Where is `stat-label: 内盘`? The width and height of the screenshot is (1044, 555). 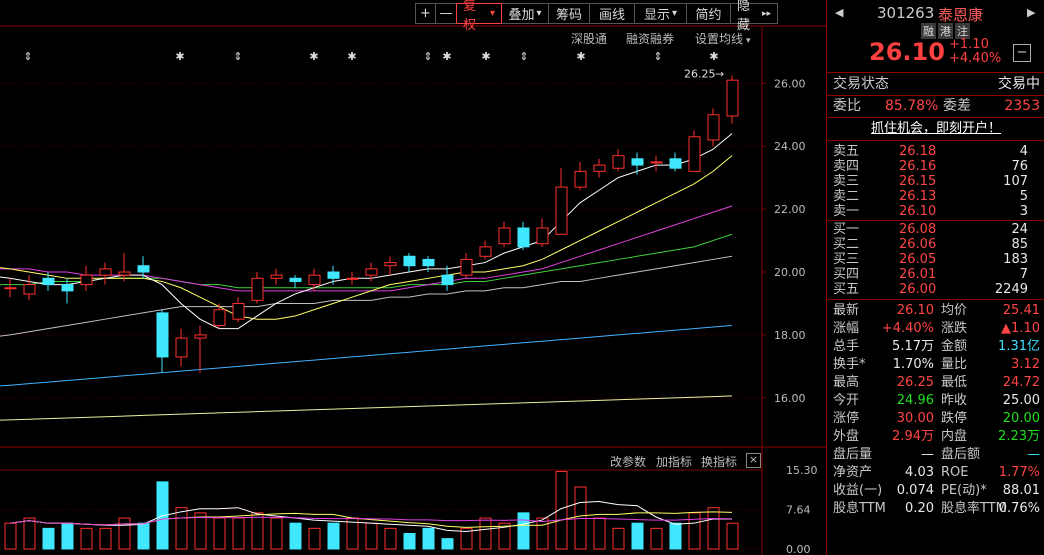 stat-label: 内盘 is located at coordinates (954, 436).